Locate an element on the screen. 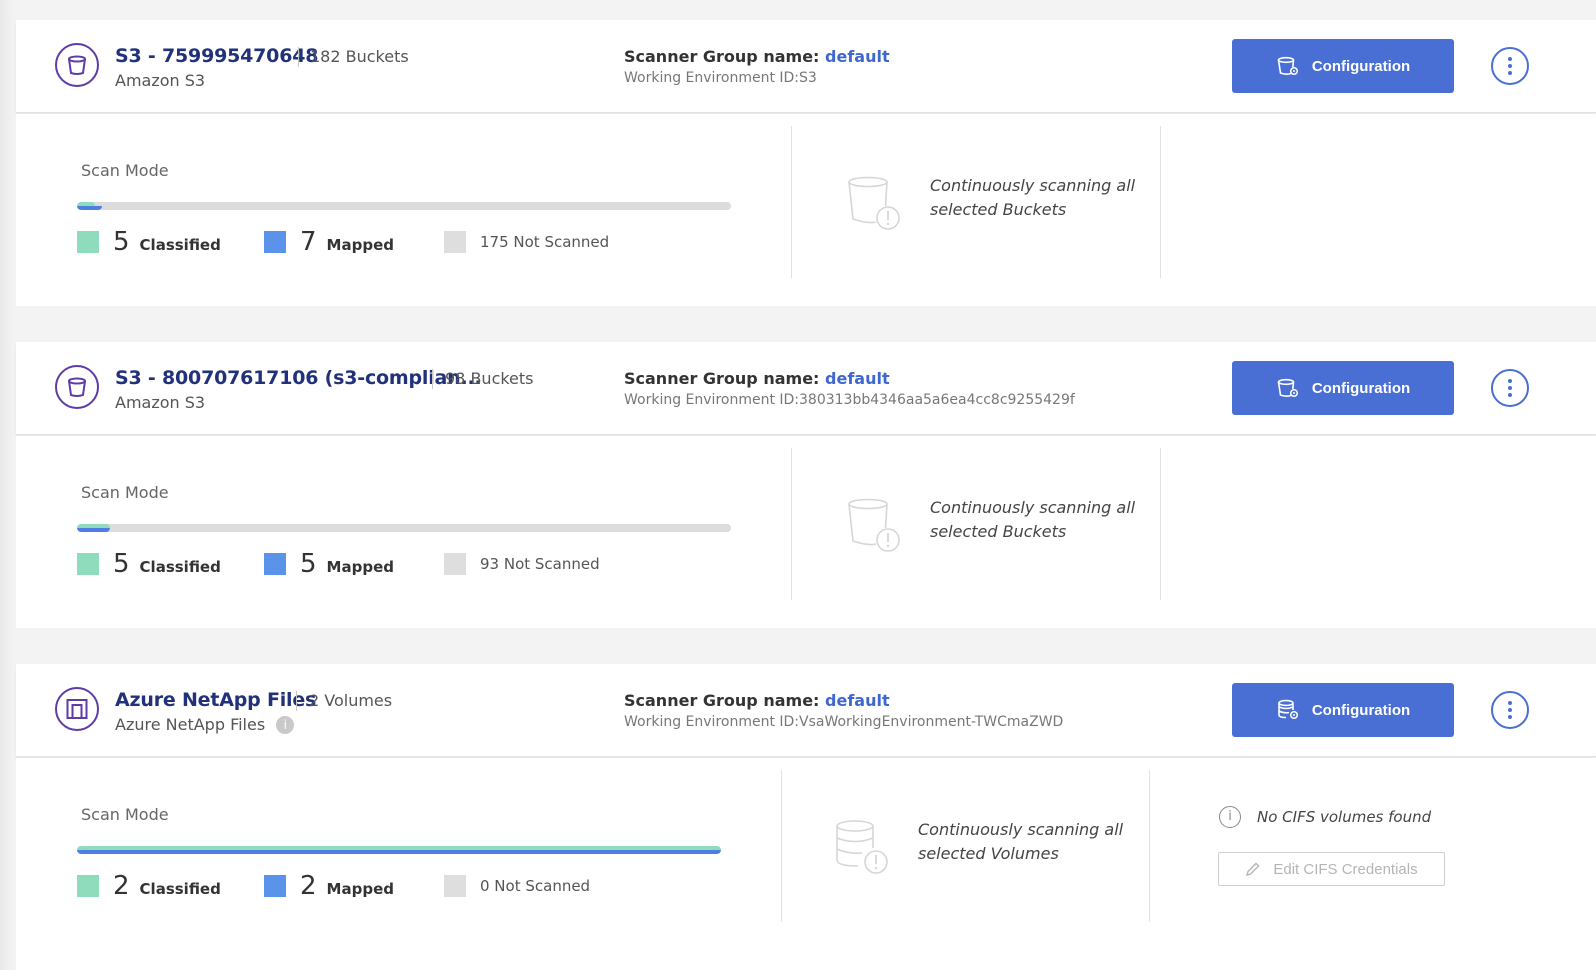 Image resolution: width=1596 pixels, height=970 pixels. not-scanned-label: 93 Not Scanned is located at coordinates (540, 564).